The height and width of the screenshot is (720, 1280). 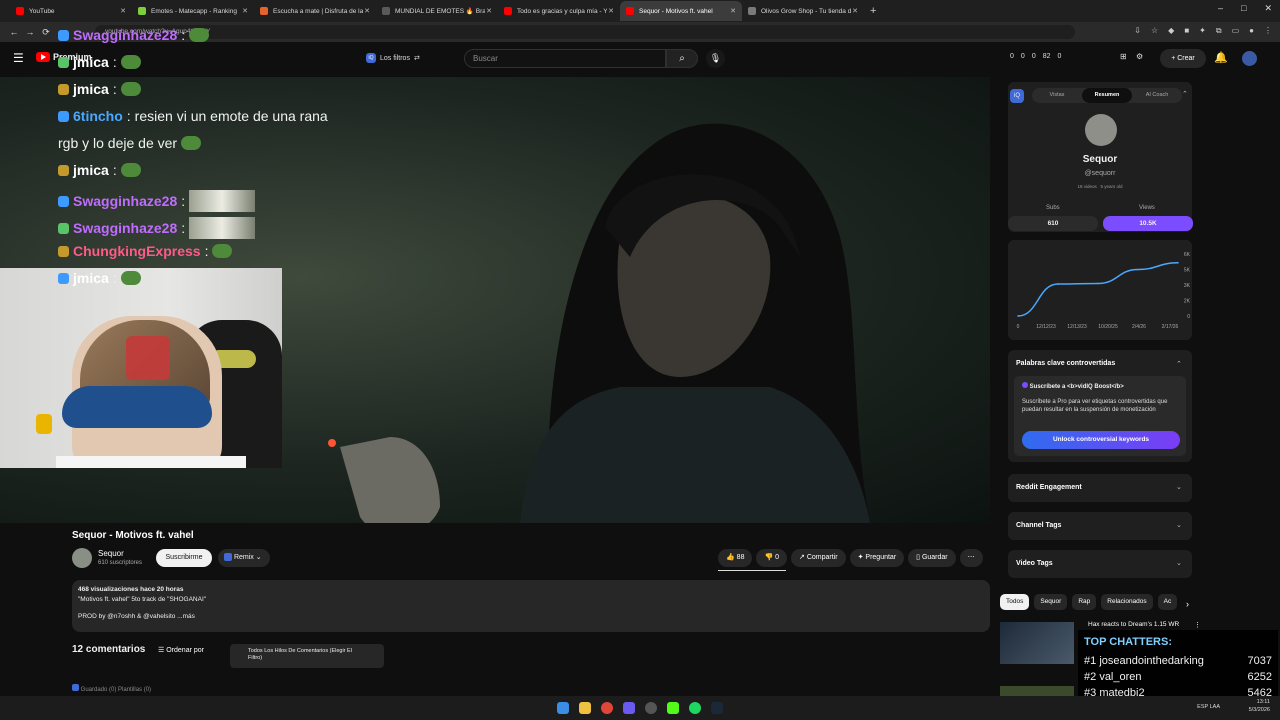 What do you see at coordinates (1268, 8) in the screenshot?
I see `close-window-button: ✕` at bounding box center [1268, 8].